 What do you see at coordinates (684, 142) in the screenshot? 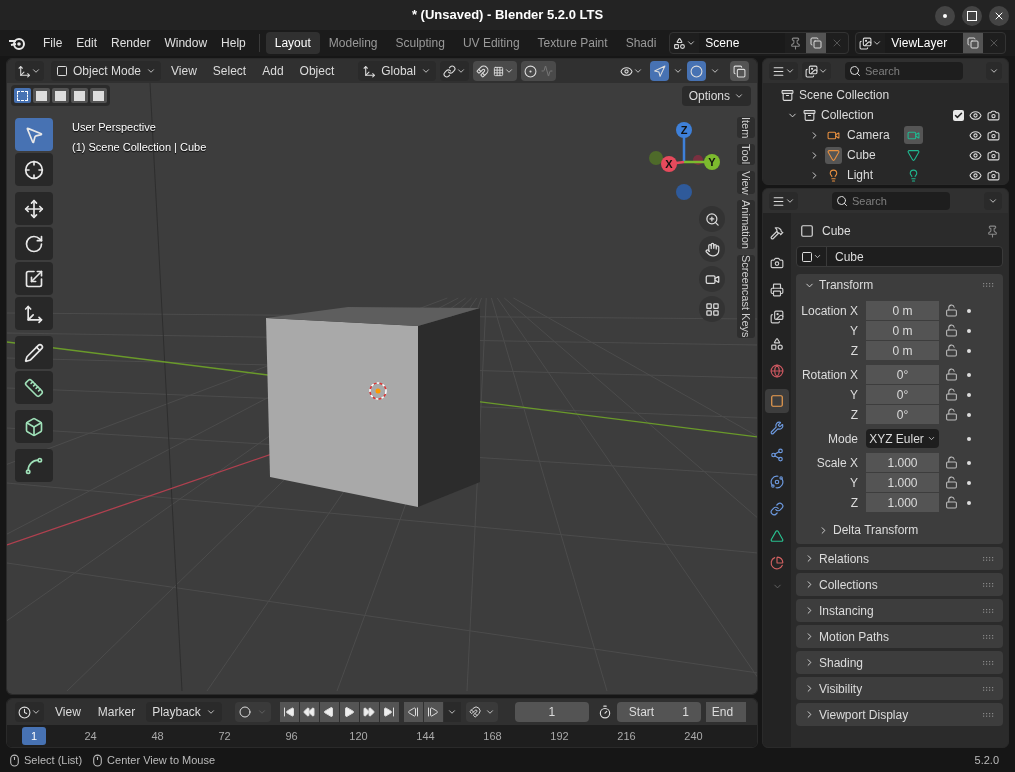
I see `axis-handle: Z` at bounding box center [684, 142].